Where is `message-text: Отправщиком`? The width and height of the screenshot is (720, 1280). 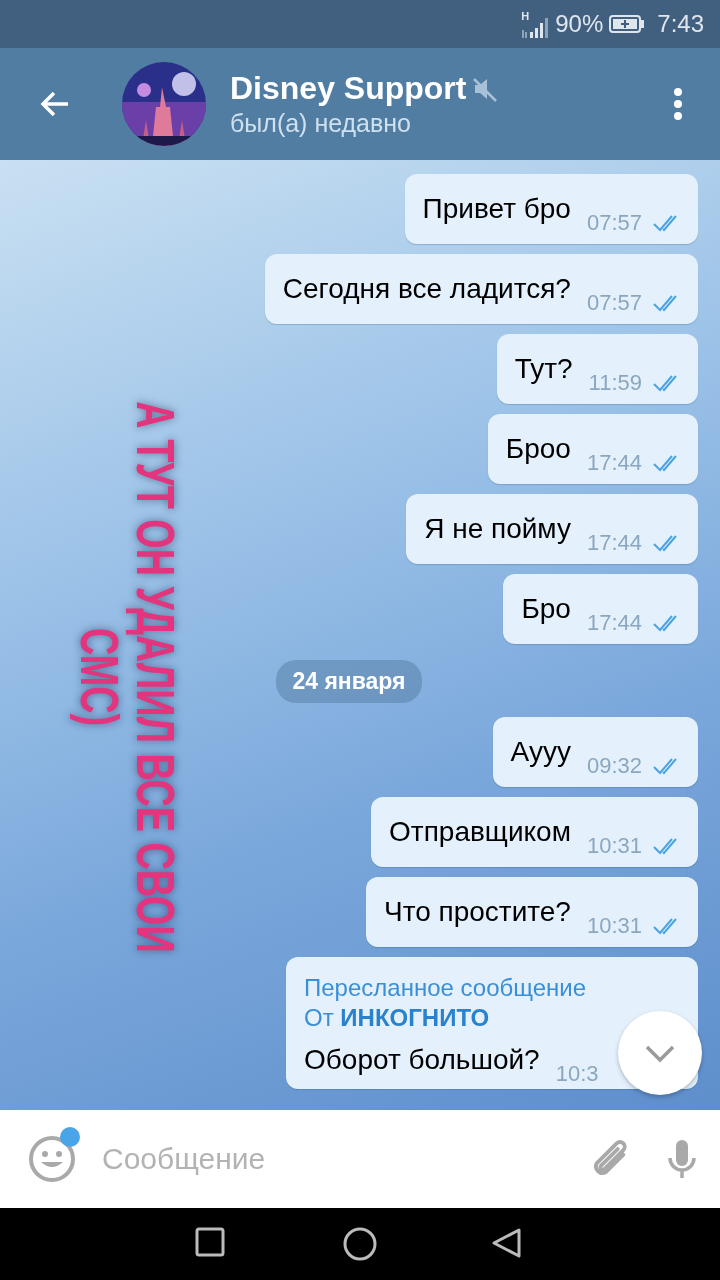 message-text: Отправщиком is located at coordinates (480, 832).